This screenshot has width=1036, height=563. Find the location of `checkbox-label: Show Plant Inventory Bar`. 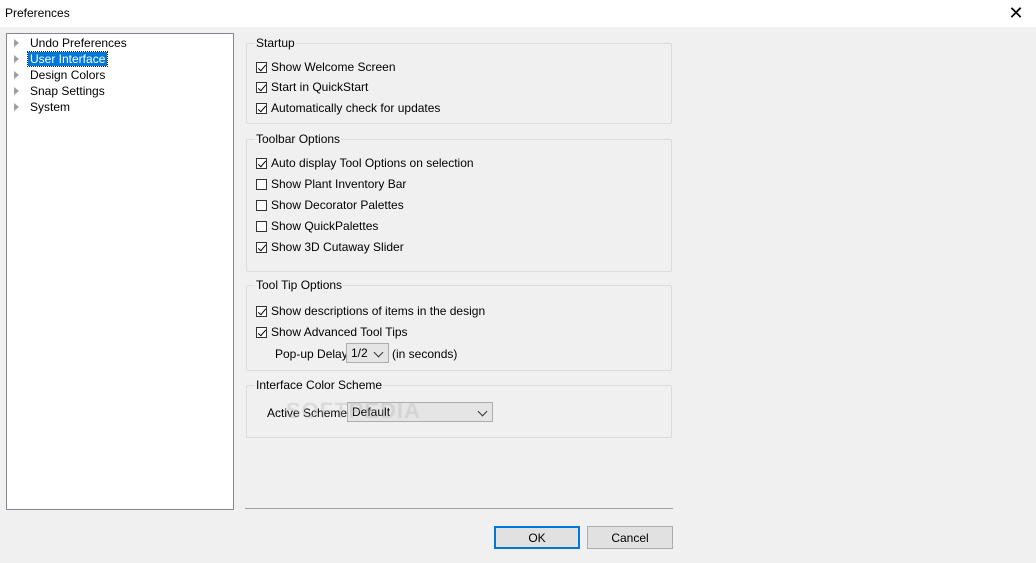

checkbox-label: Show Plant Inventory Bar is located at coordinates (339, 184).